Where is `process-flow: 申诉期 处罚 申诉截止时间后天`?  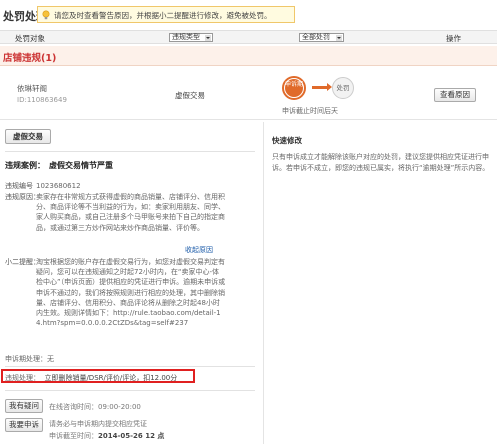 process-flow: 申诉期 处罚 申诉截止时间后天 is located at coordinates (327, 97).